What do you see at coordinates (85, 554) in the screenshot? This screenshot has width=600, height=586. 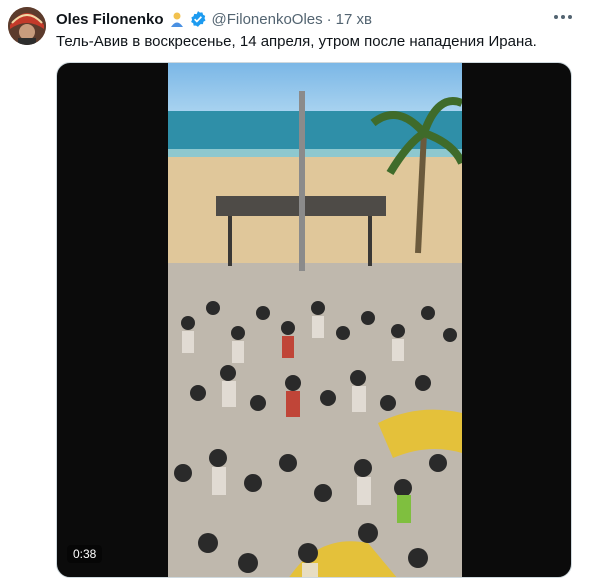 I see `video-duration: 0:38` at bounding box center [85, 554].